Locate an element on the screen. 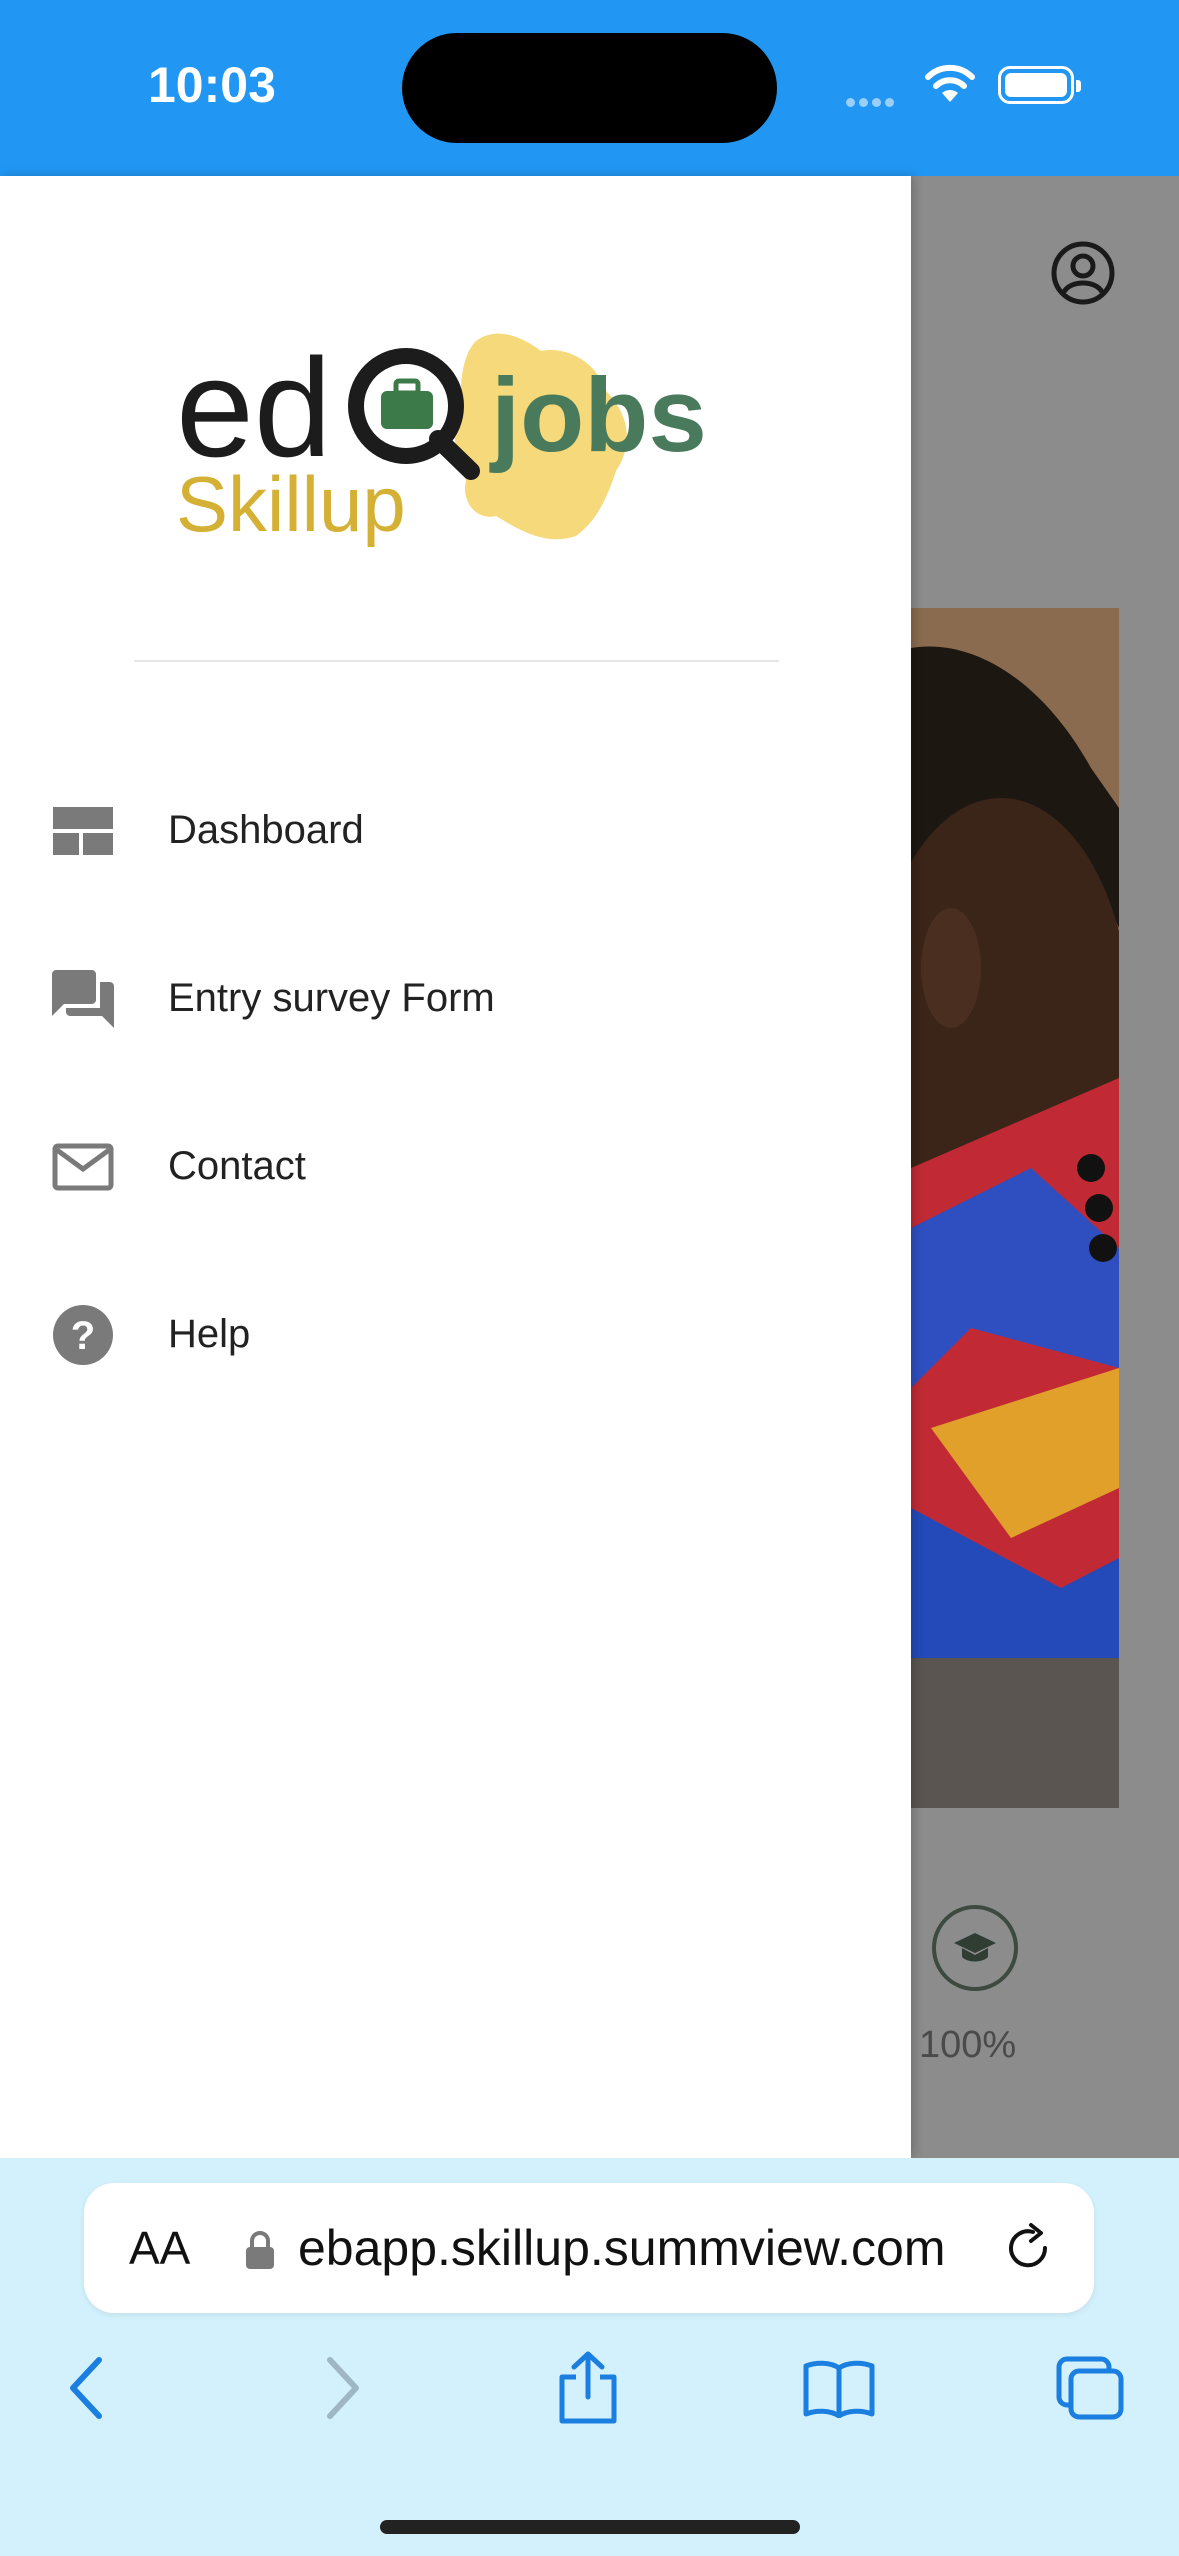  drawer-item-label: Dashboard is located at coordinates (266, 830).